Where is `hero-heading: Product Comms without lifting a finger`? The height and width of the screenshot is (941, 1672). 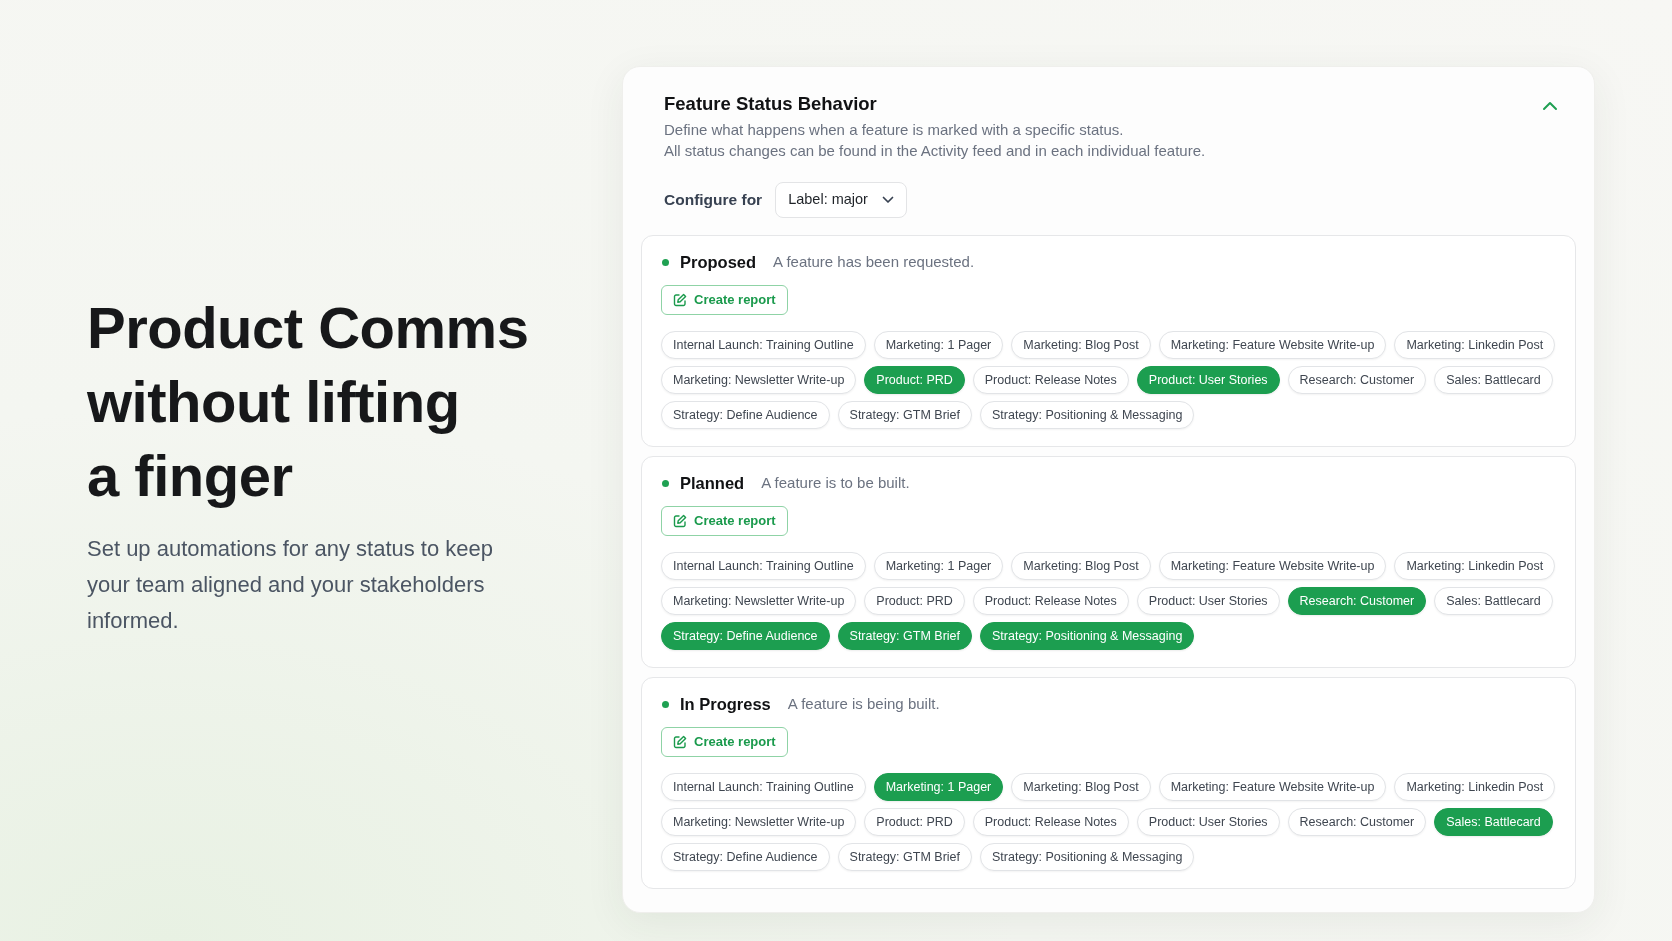 hero-heading: Product Comms without lifting a finger is located at coordinates (308, 401).